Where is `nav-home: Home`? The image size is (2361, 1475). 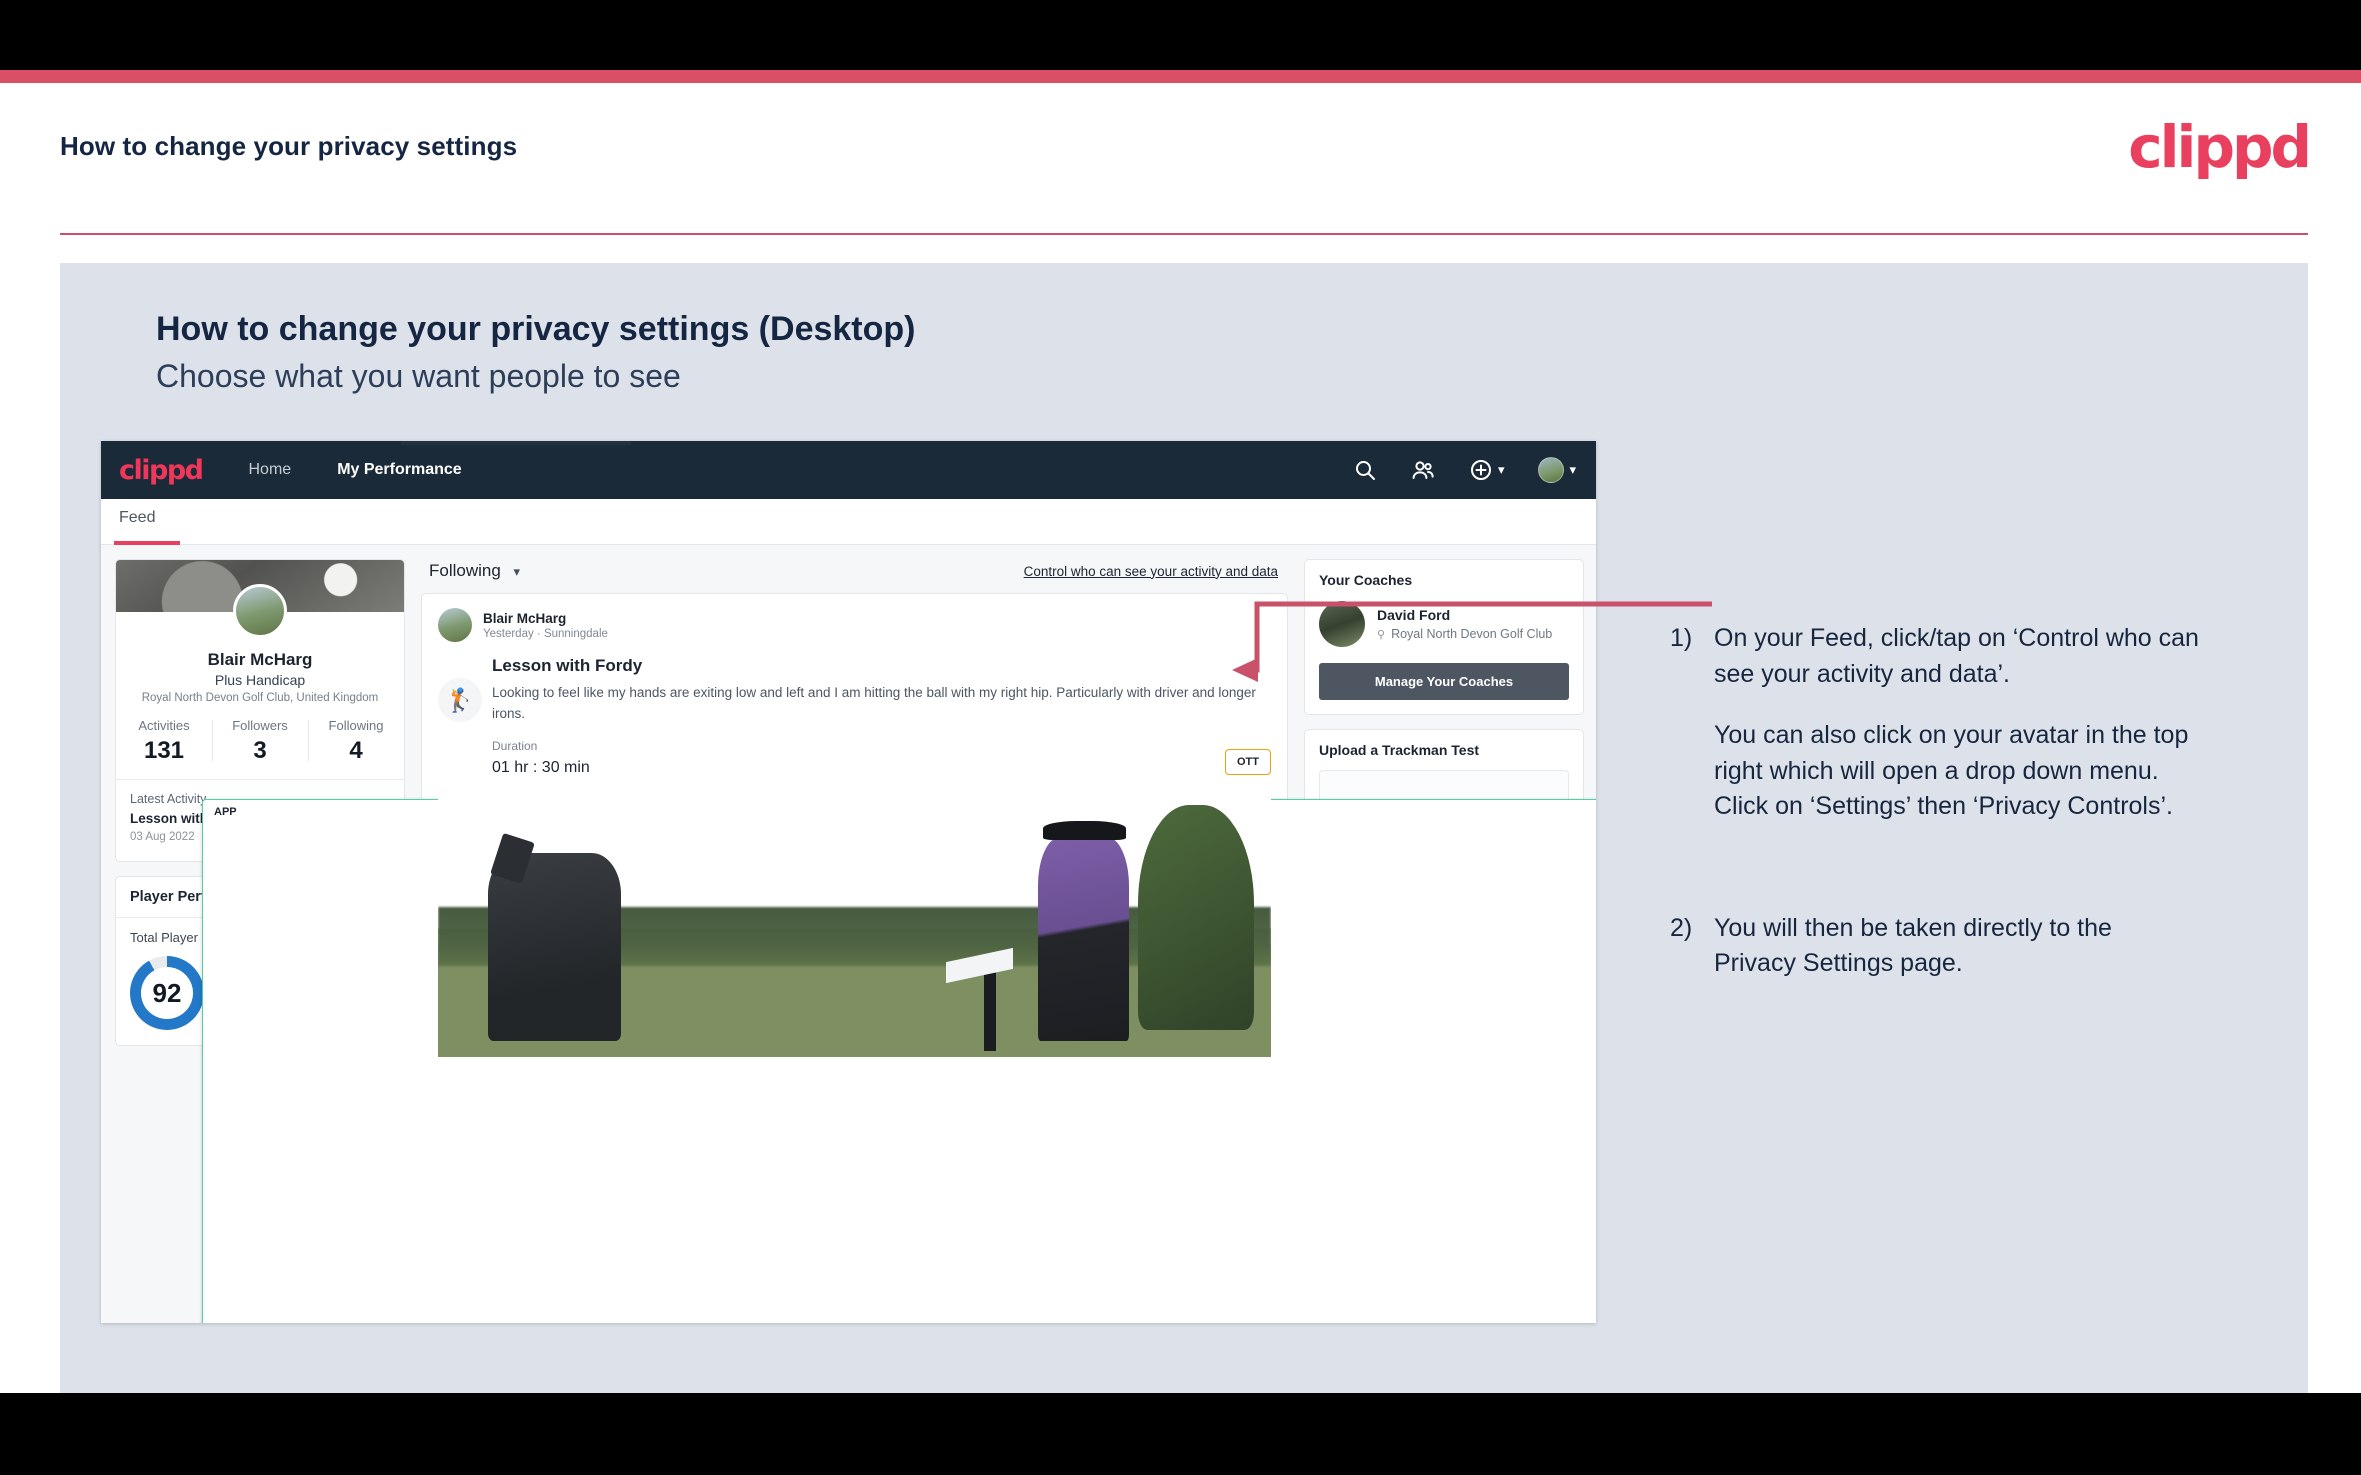 nav-home: Home is located at coordinates (270, 470).